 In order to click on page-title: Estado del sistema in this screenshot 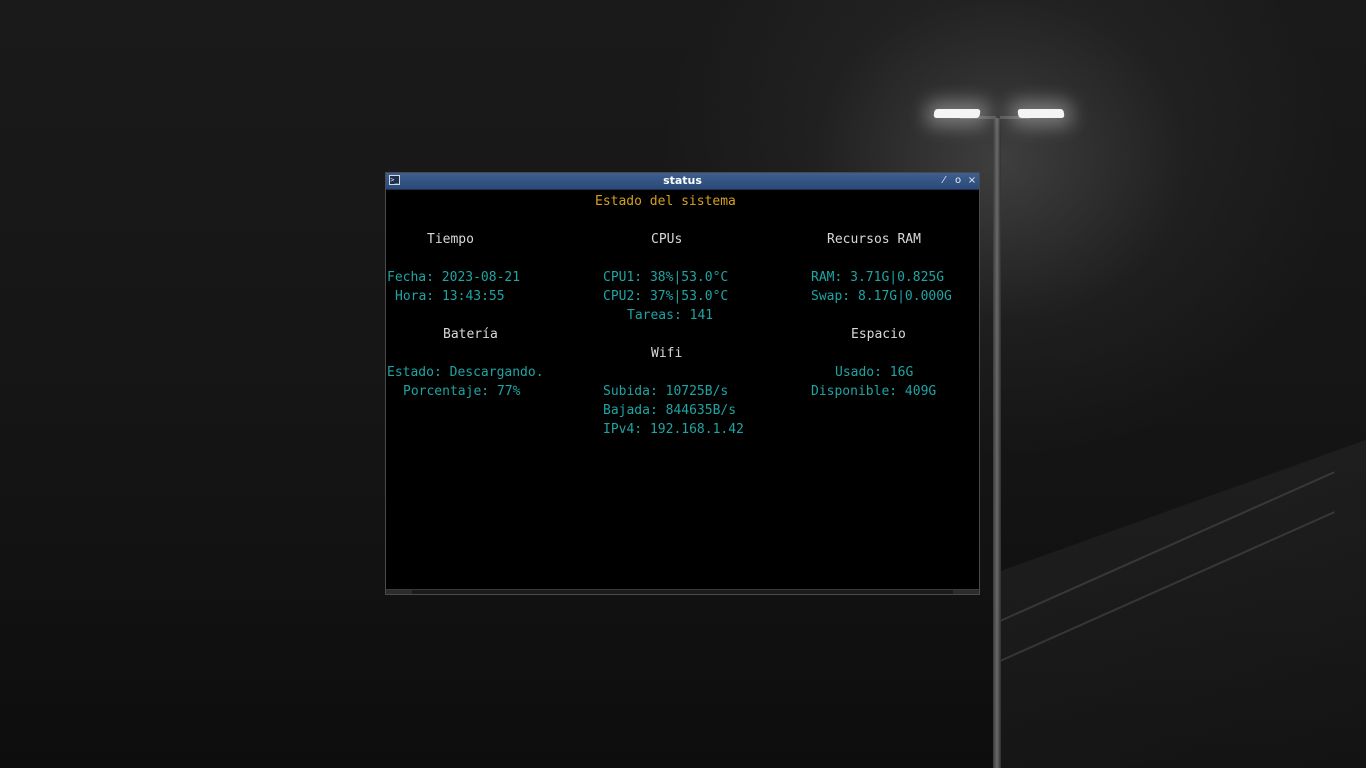, I will do `click(665, 201)`.